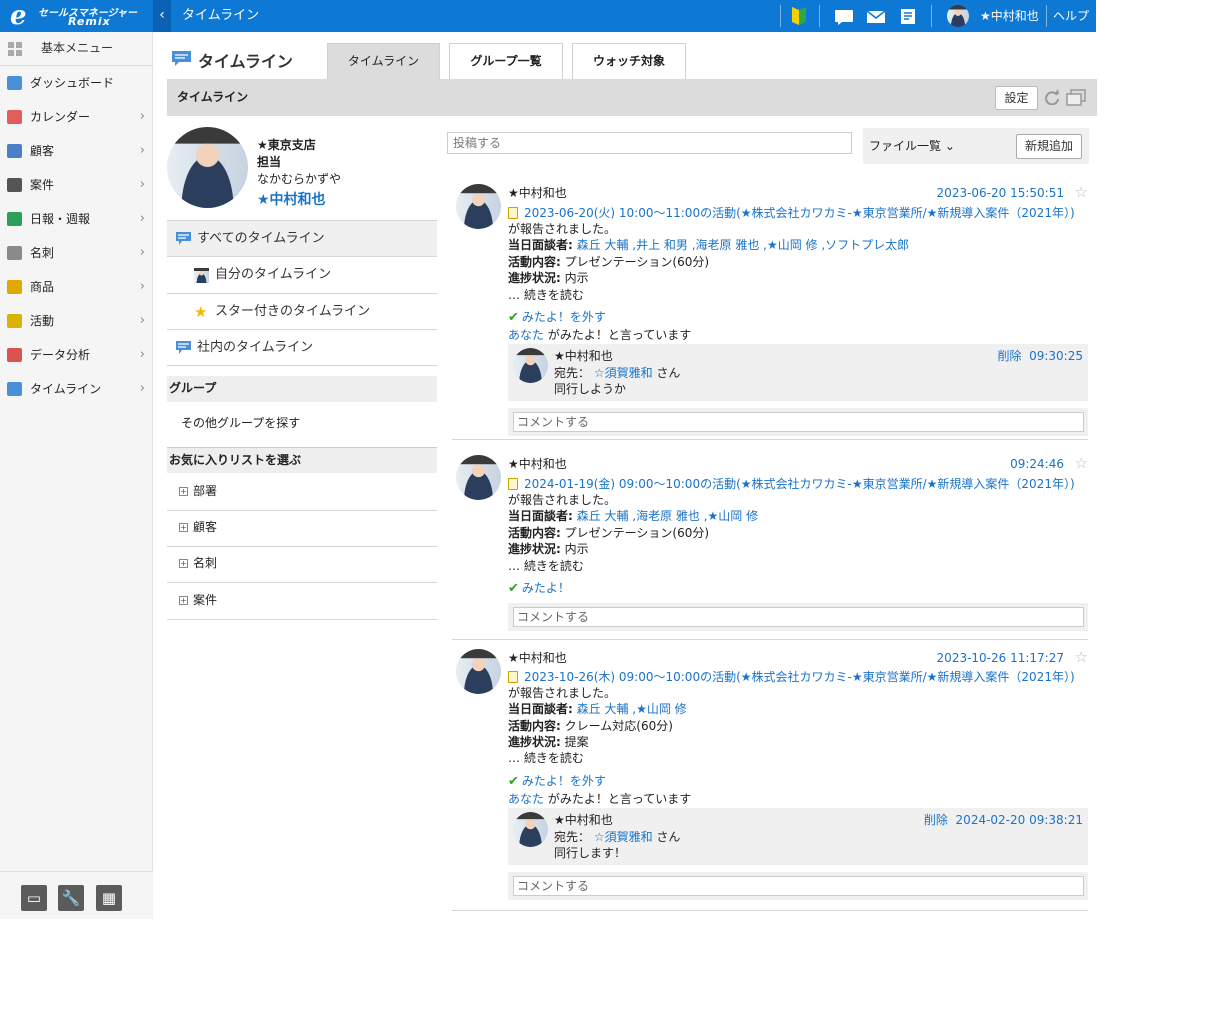  Describe the element at coordinates (71, 898) in the screenshot. I see `wrench-icon: 🔧` at that location.